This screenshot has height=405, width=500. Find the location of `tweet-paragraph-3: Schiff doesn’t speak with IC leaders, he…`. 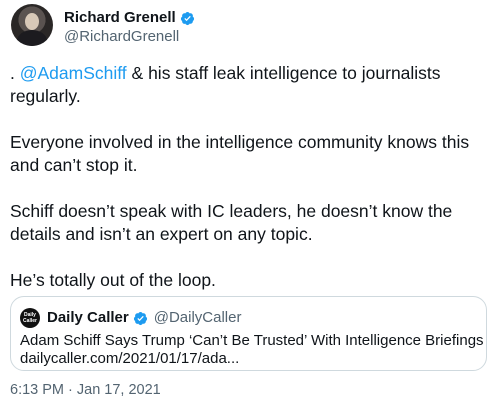

tweet-paragraph-3: Schiff doesn’t speak with IC leaders, he… is located at coordinates (231, 222).